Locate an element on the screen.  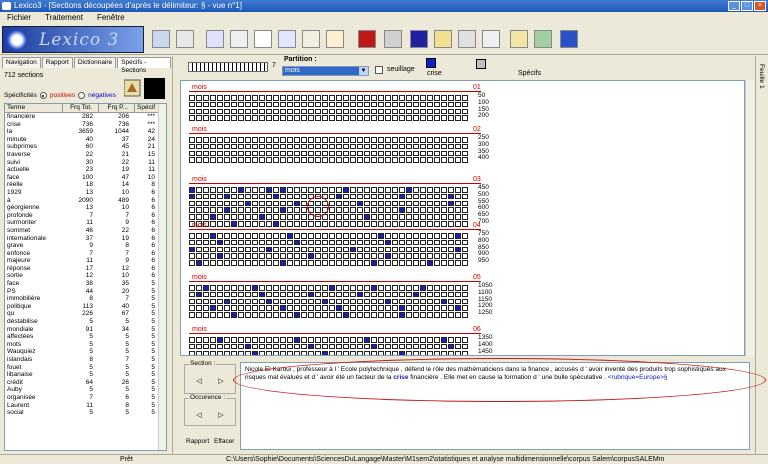
table-row: qu 226 67 5 is located at coordinates (85, 314).